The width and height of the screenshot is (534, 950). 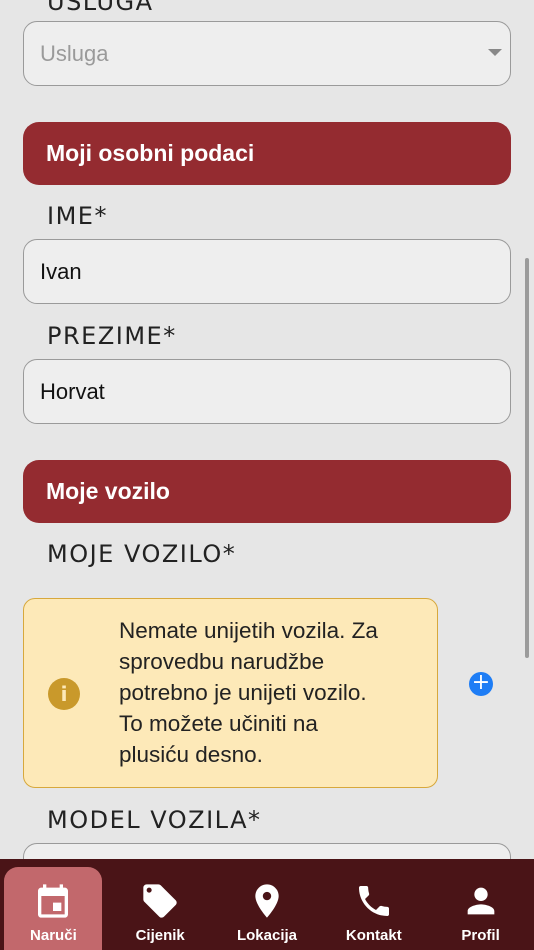 I want to click on scrollbar, so click(x=527, y=458).